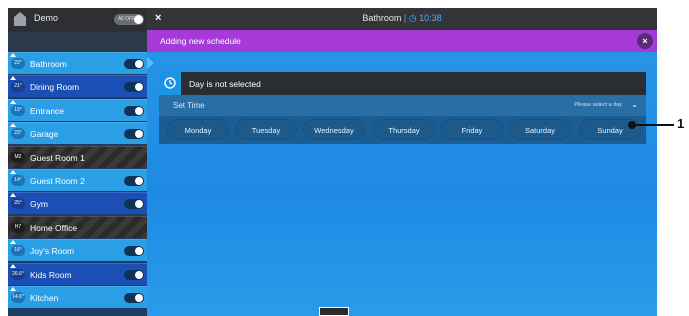 The height and width of the screenshot is (316, 689). Describe the element at coordinates (47, 110) in the screenshot. I see `room-name: Entrance` at that location.